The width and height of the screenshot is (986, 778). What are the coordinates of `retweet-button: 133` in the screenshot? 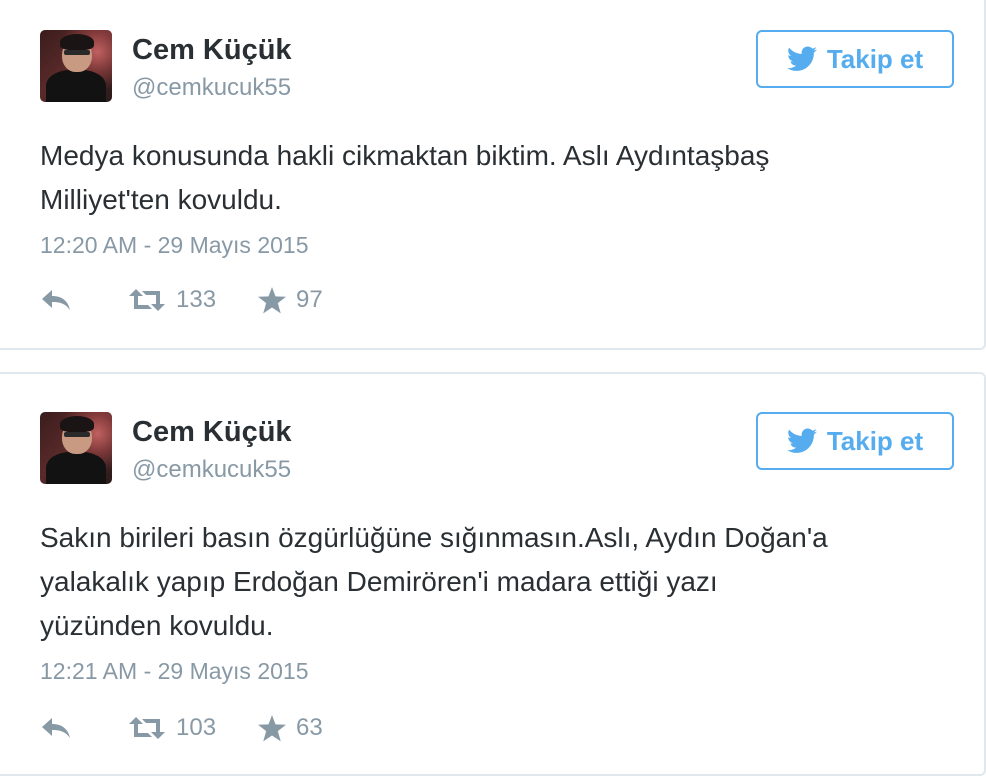 It's located at (172, 300).